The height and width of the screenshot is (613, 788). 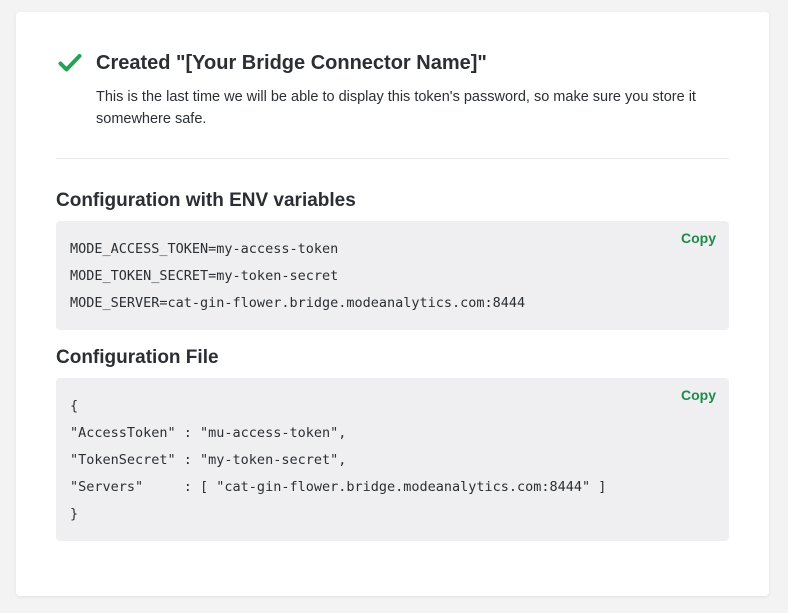 I want to click on code-line: {, so click(x=74, y=406).